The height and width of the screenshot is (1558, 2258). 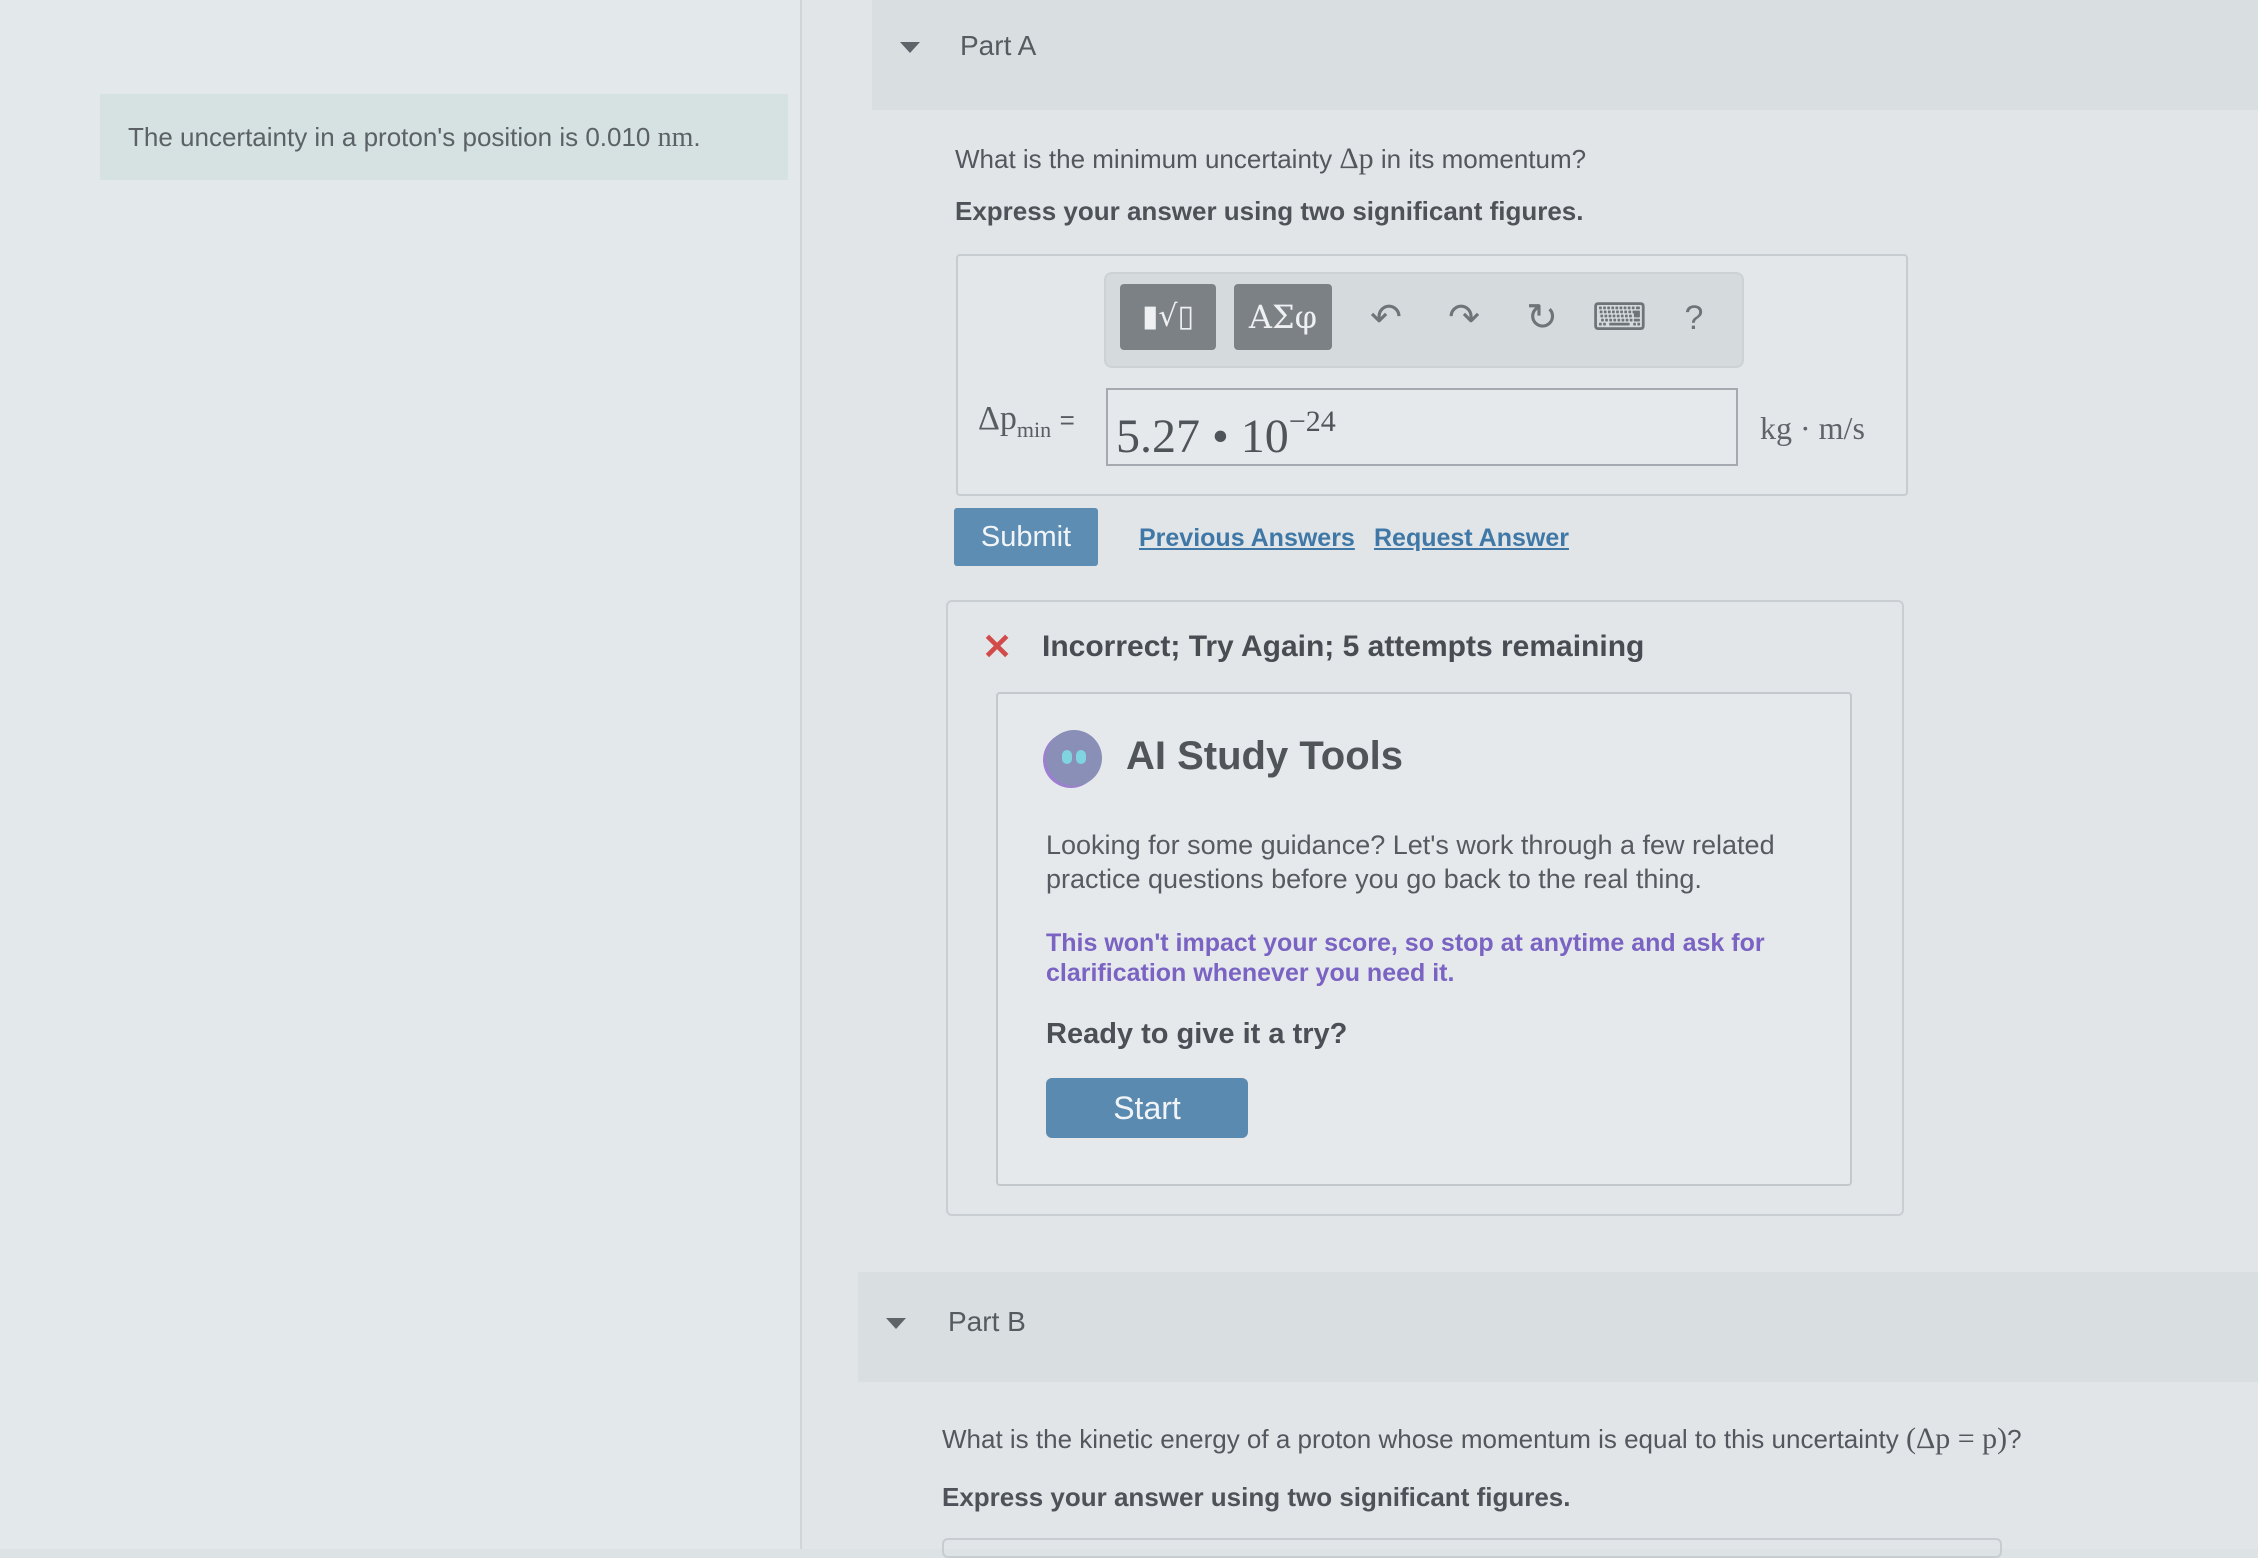 I want to click on position-unit: nm, so click(x=675, y=137).